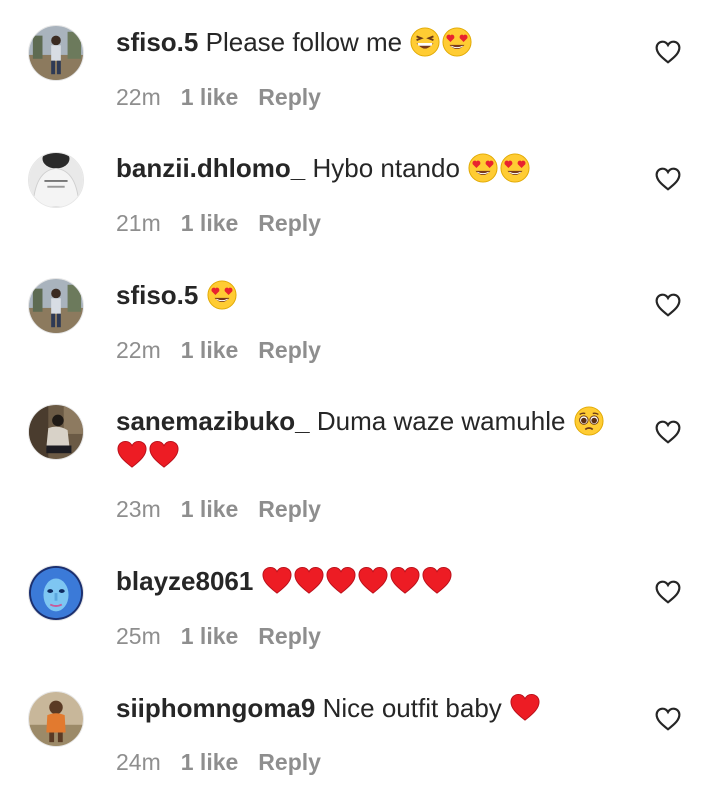  What do you see at coordinates (213, 421) in the screenshot?
I see `username-link: sanemazibuko_` at bounding box center [213, 421].